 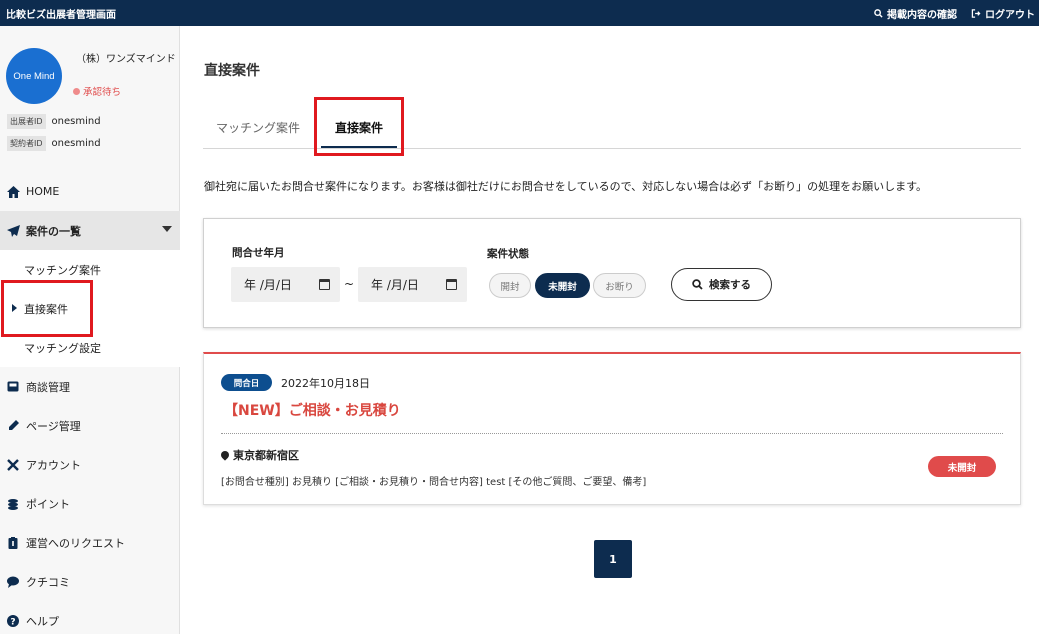 I want to click on inquiry-date-value: 2022年10月18日, so click(x=325, y=383).